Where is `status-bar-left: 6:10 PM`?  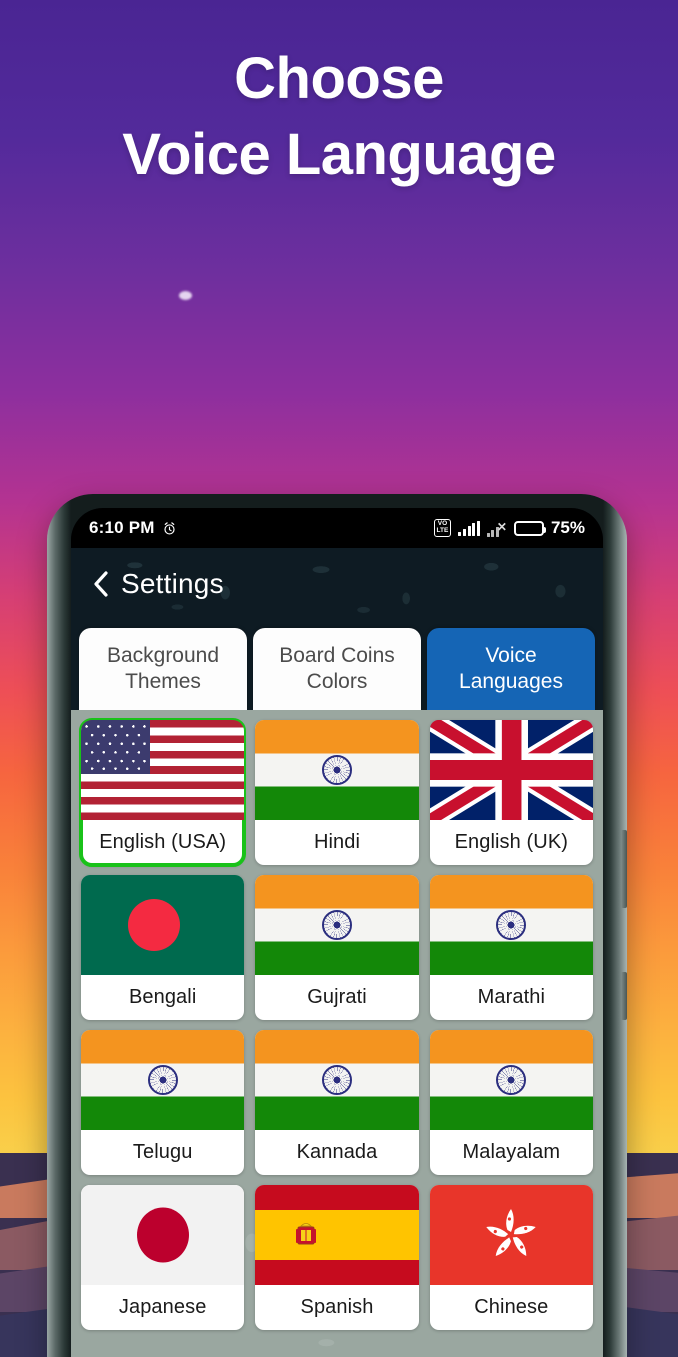 status-bar-left: 6:10 PM is located at coordinates (133, 528).